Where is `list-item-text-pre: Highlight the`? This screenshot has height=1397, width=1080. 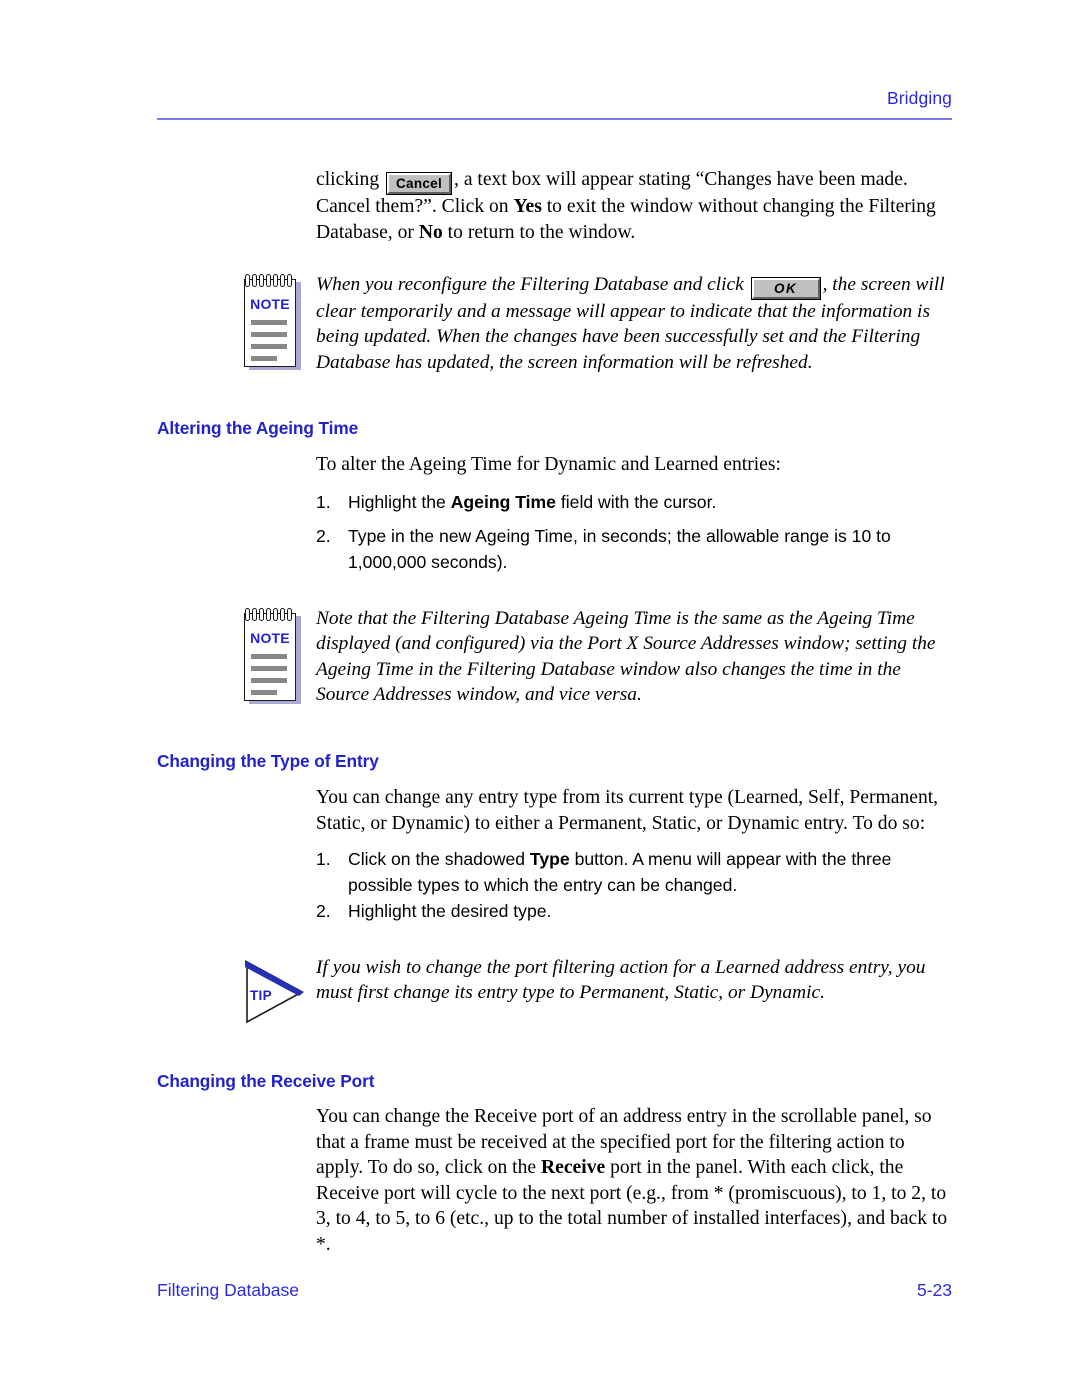
list-item-text-pre: Highlight the is located at coordinates (399, 502).